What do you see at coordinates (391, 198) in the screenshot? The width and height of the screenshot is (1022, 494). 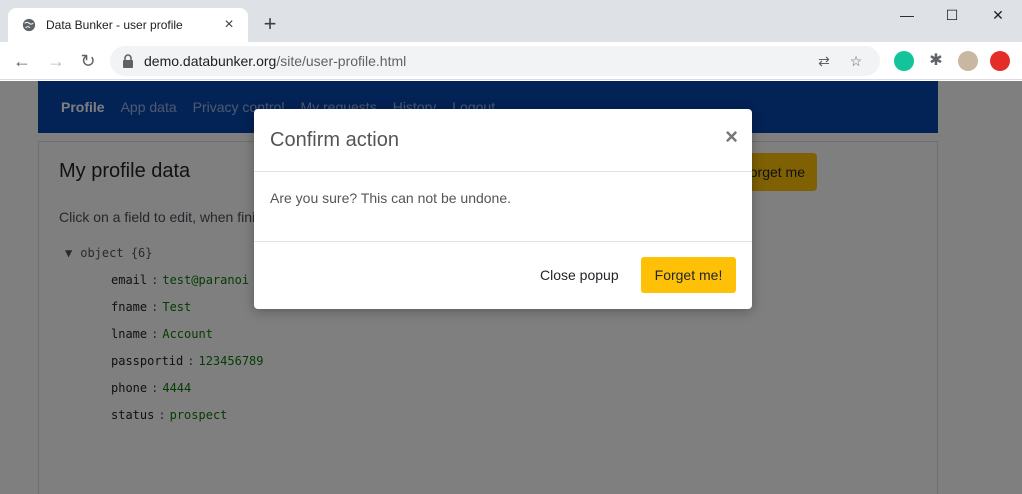 I see `modal-message: Are you sure? This can not be undone.` at bounding box center [391, 198].